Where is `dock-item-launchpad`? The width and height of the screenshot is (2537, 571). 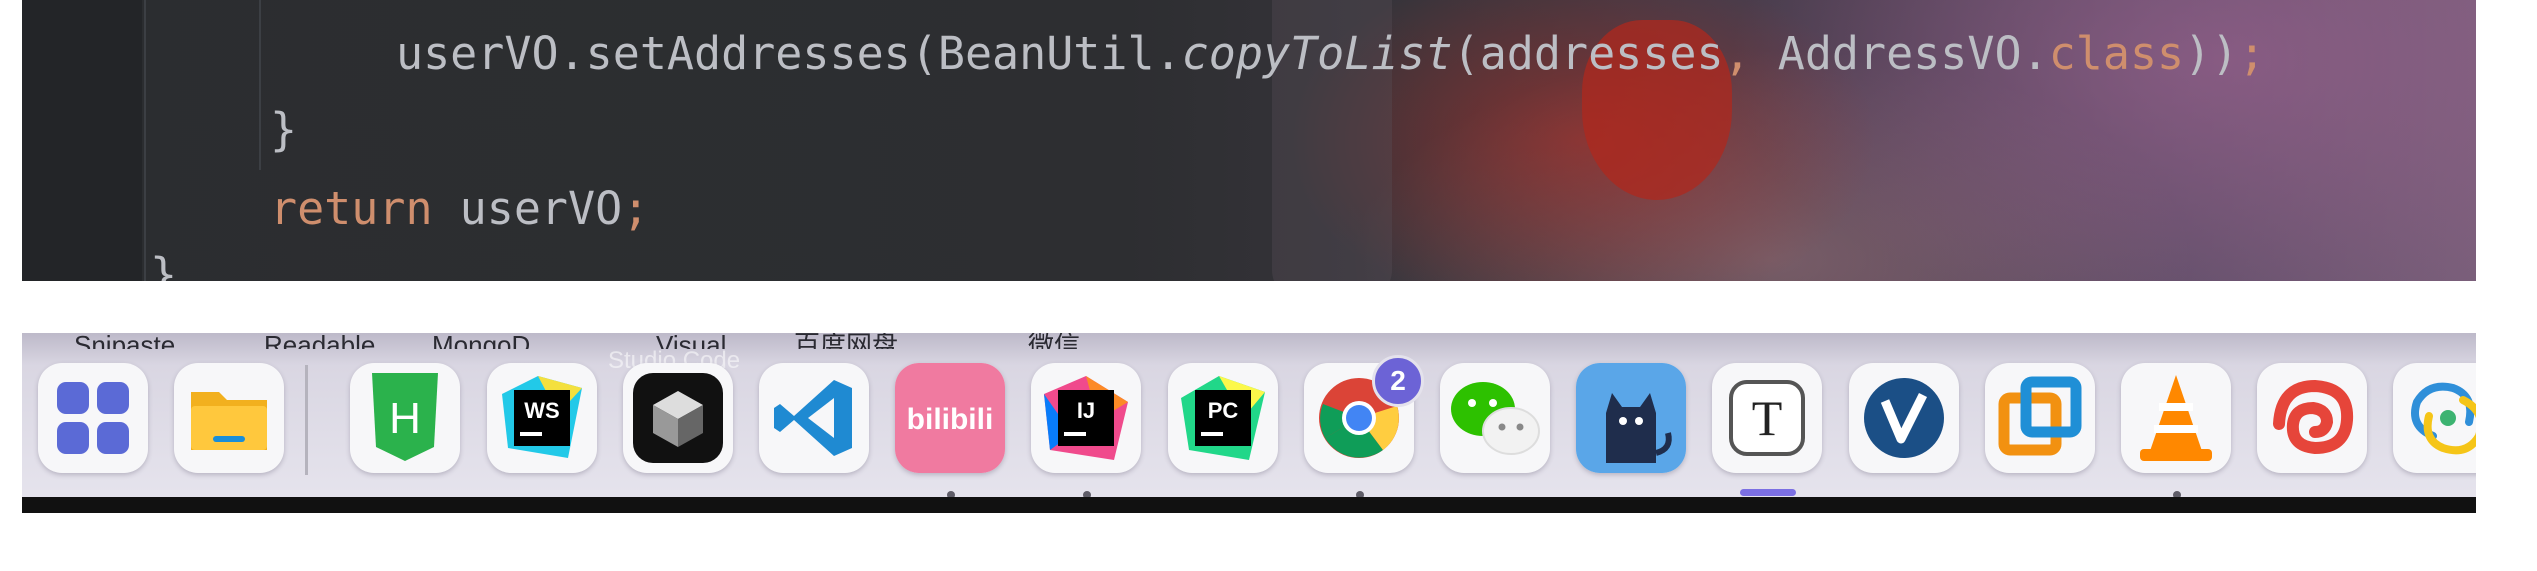 dock-item-launchpad is located at coordinates (94, 419).